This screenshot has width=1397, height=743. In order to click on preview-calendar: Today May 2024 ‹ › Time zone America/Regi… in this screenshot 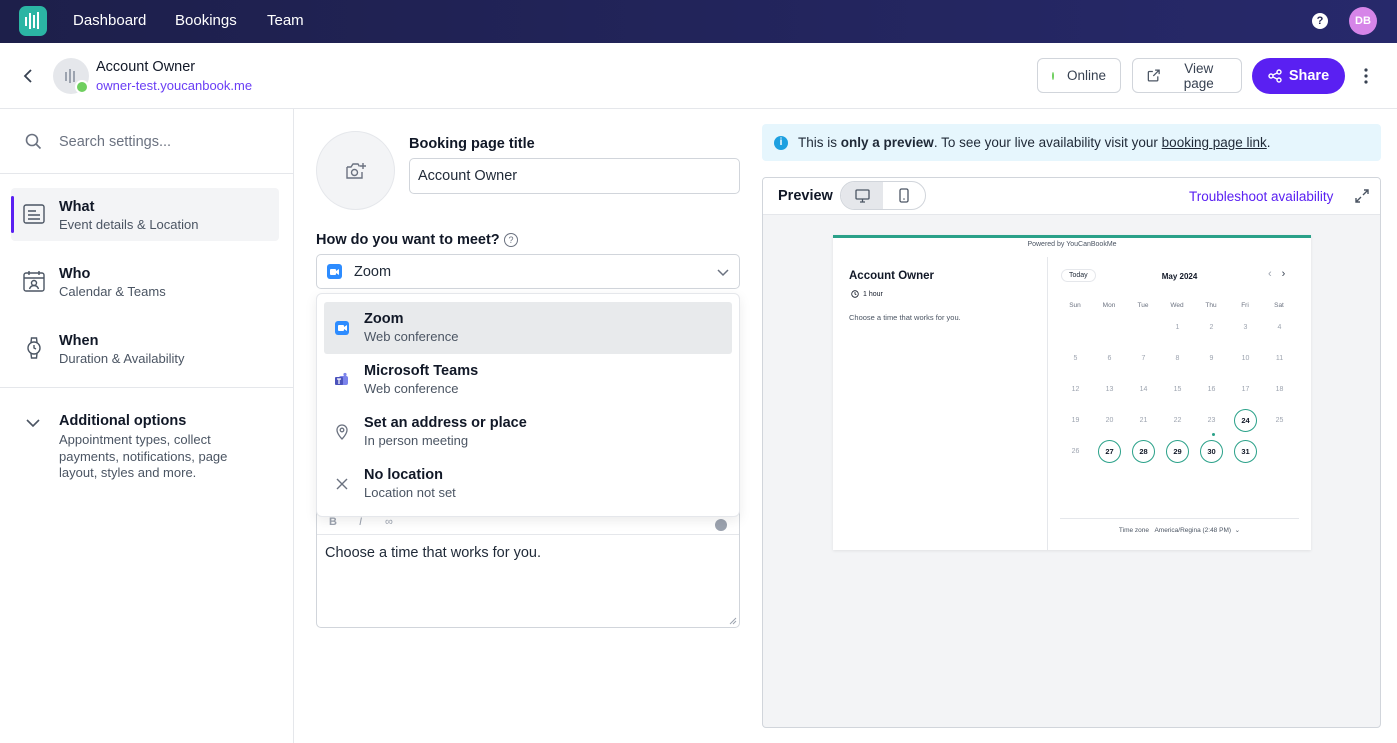, I will do `click(1179, 403)`.